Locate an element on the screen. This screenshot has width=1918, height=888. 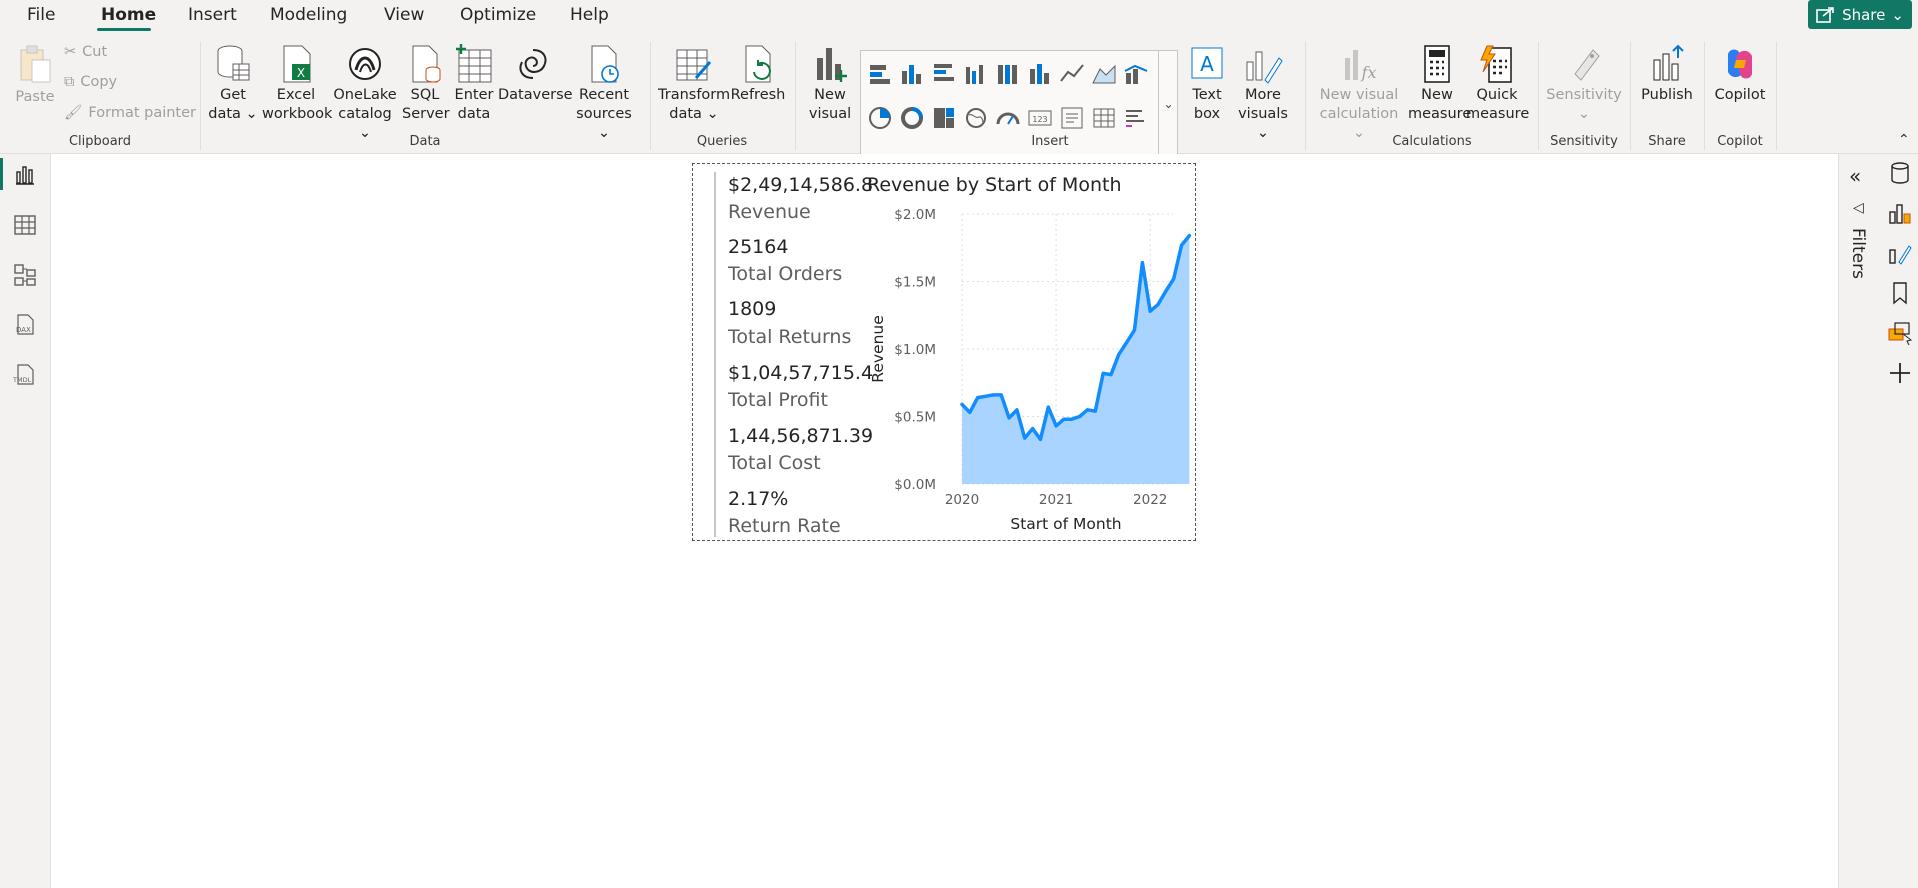
text-box-icon: A is located at coordinates (1207, 63).